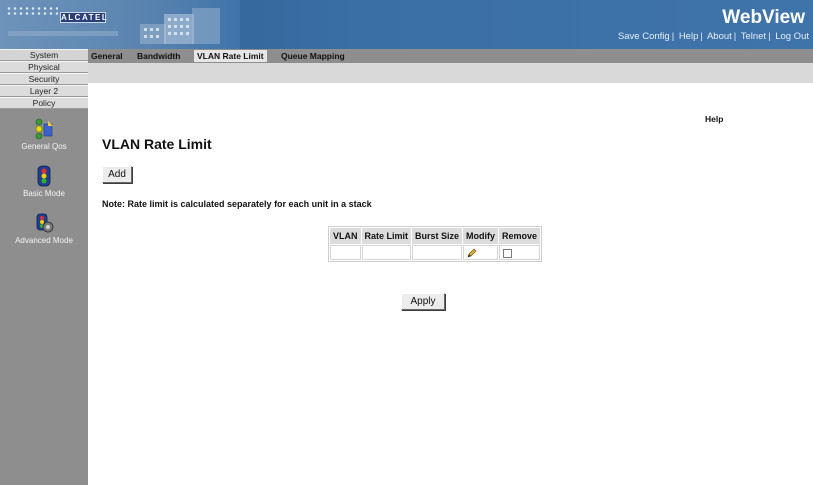  Describe the element at coordinates (32, 11) in the screenshot. I see `logo-dot-pattern` at that location.